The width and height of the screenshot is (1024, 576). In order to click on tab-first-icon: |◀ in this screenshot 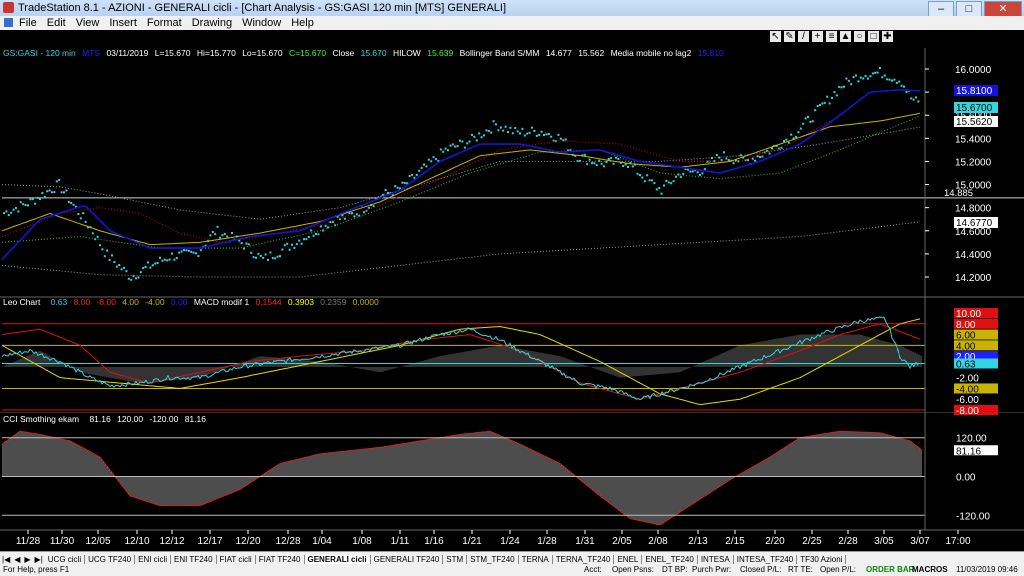, I will do `click(6, 559)`.